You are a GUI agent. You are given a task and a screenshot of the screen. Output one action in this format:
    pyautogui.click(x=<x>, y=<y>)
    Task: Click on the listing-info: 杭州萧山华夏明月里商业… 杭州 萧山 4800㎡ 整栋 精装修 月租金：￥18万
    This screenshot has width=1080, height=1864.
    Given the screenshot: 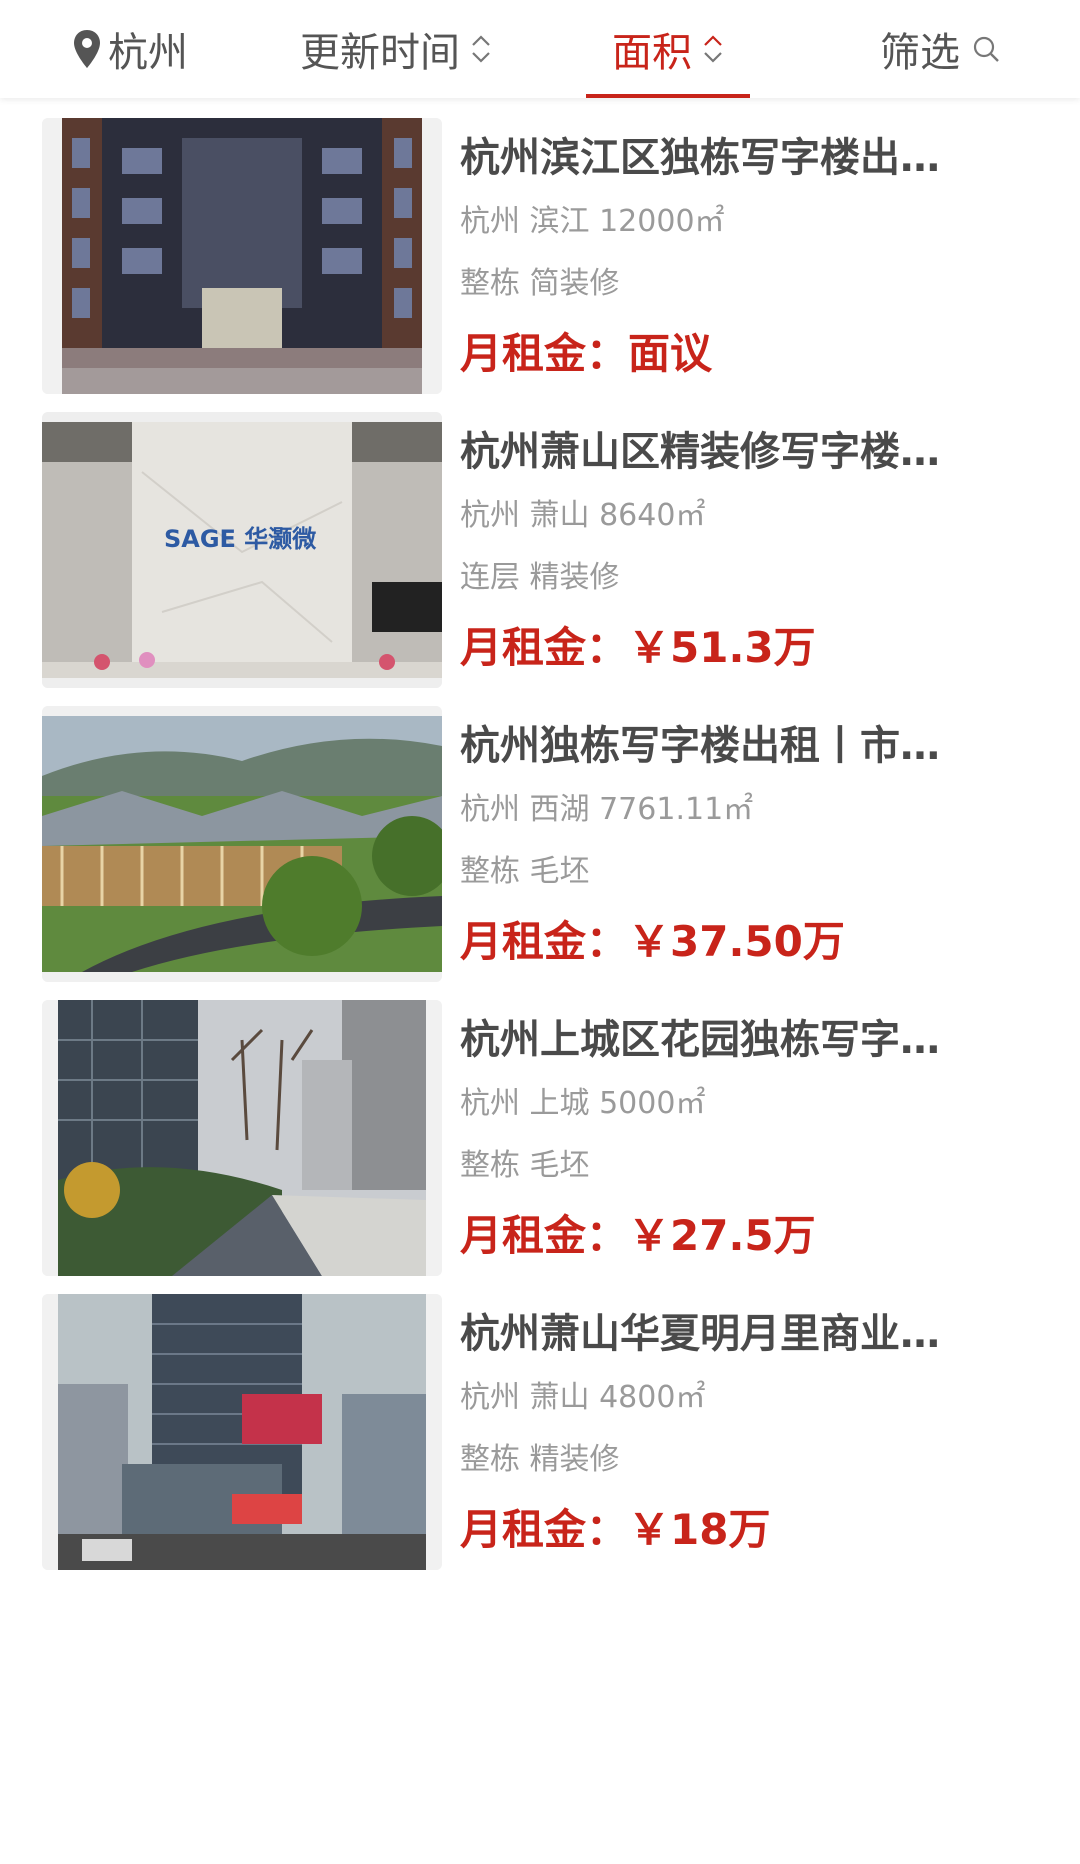 What is the action you would take?
    pyautogui.click(x=740, y=1426)
    